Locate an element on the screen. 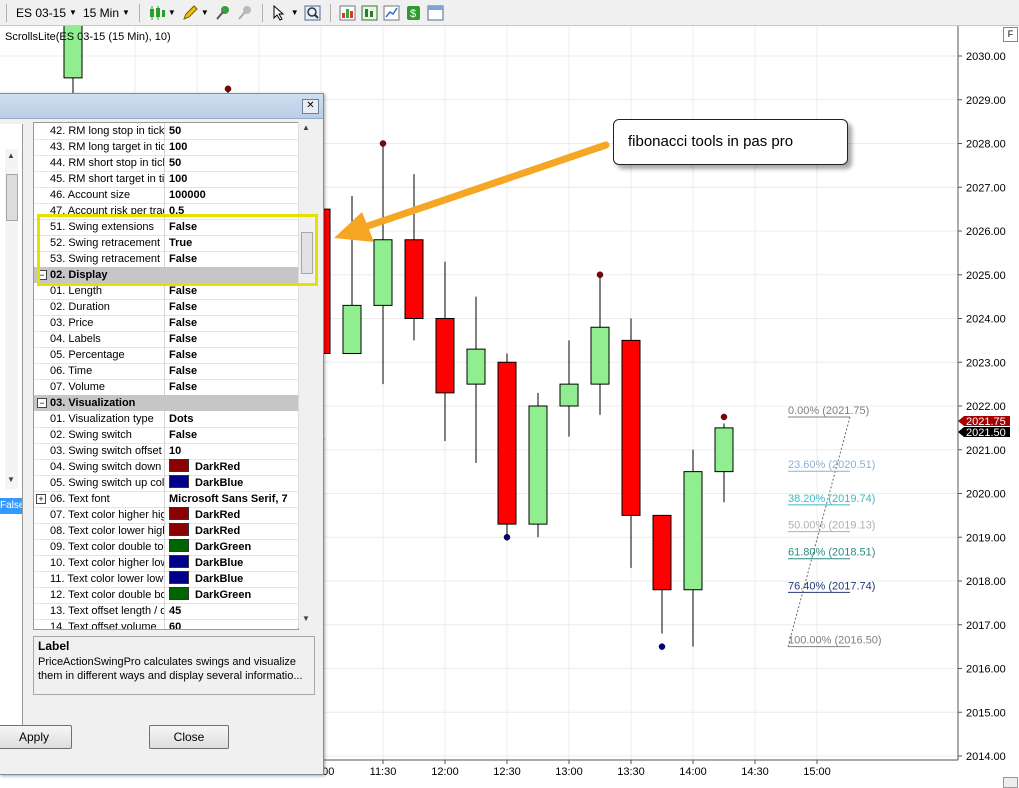 The image size is (1019, 788). zoom-button is located at coordinates (313, 13).